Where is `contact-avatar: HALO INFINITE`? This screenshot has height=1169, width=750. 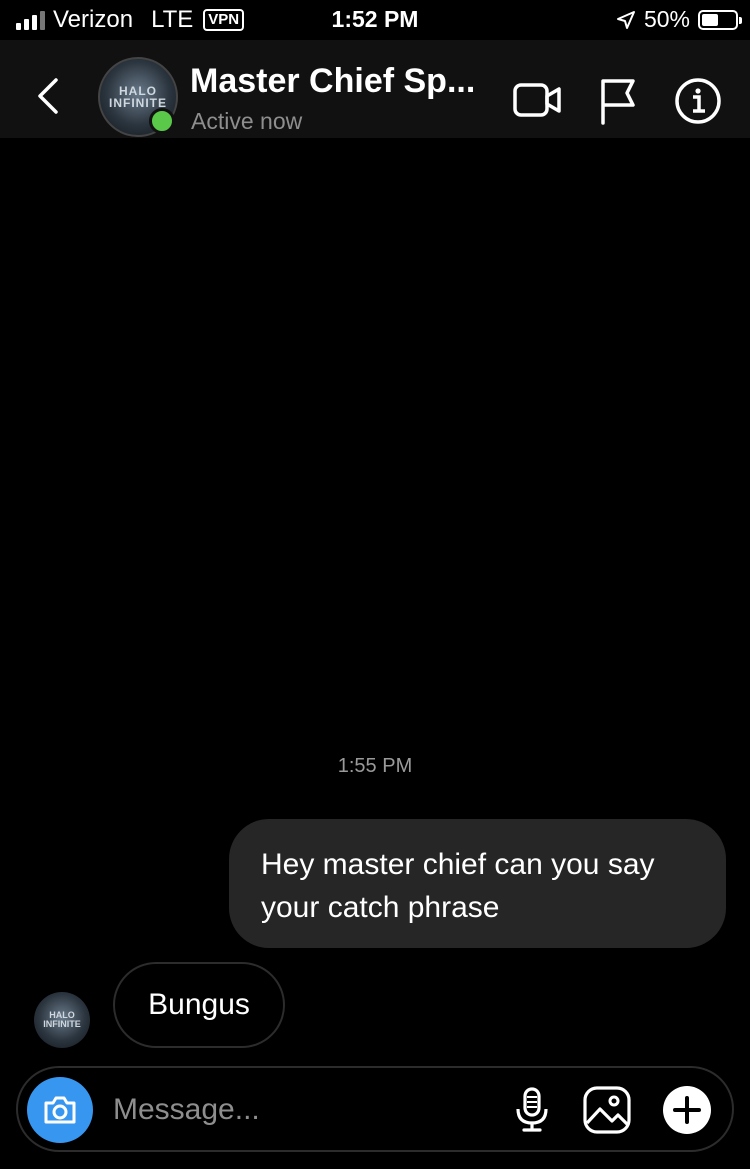
contact-avatar: HALO INFINITE is located at coordinates (138, 97).